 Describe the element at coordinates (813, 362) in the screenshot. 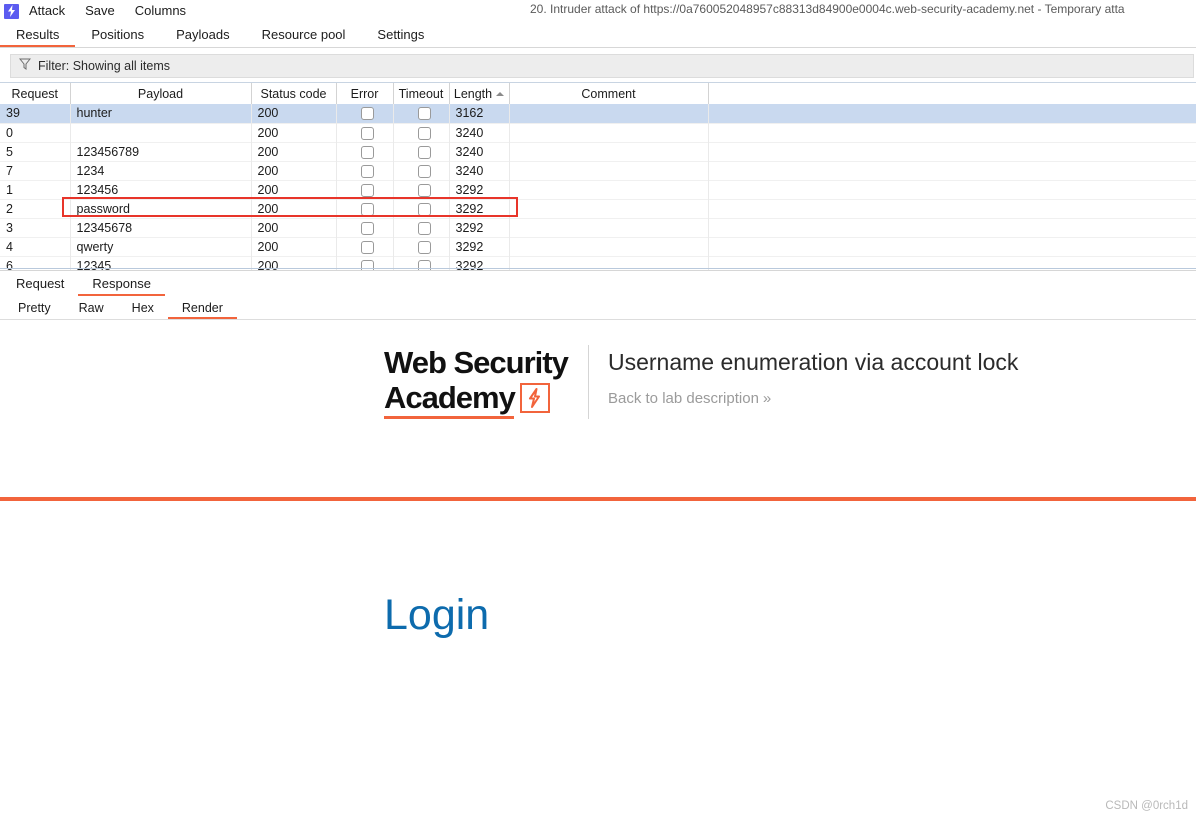

I see `lab-title: Username enumeration via account lock` at that location.